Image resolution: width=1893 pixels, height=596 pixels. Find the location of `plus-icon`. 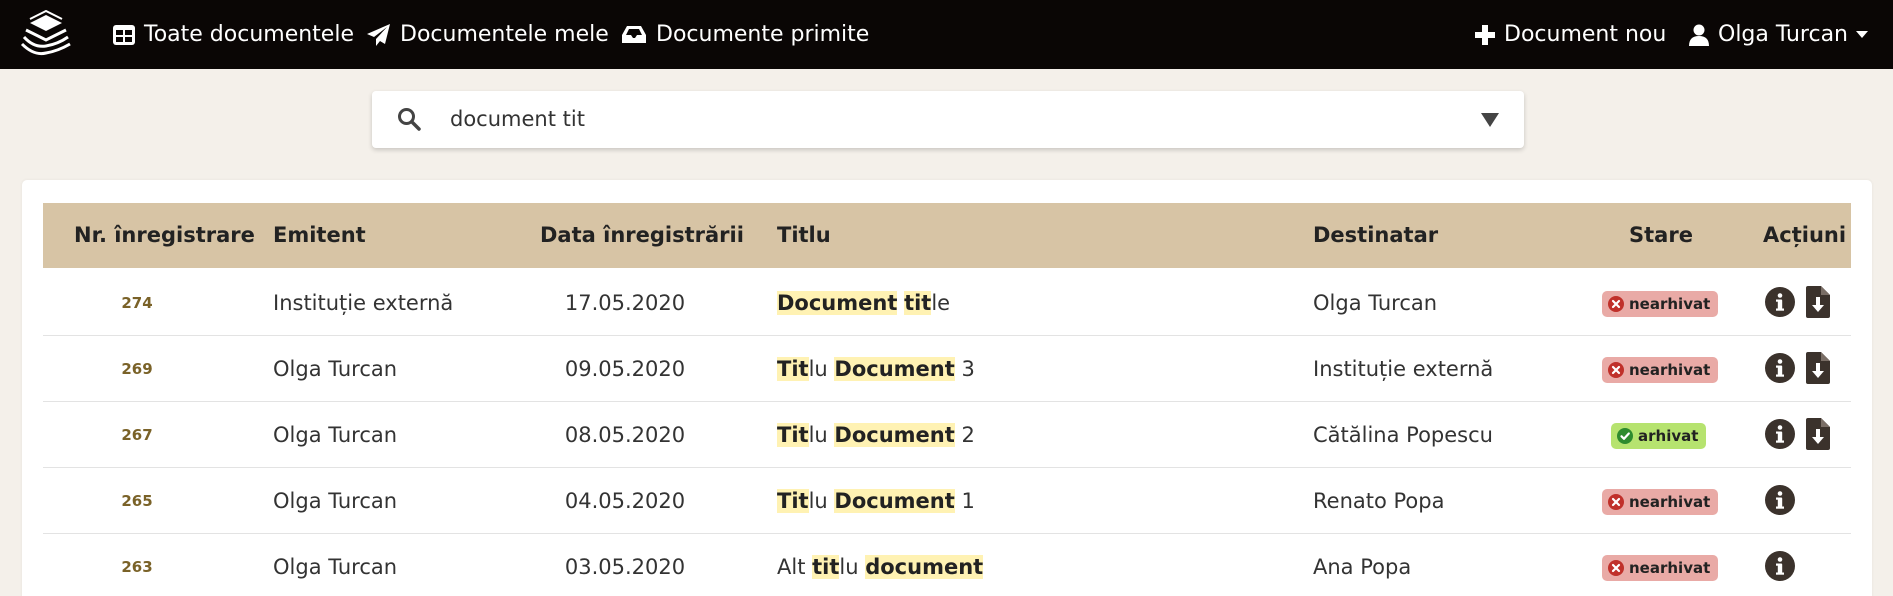

plus-icon is located at coordinates (1485, 34).